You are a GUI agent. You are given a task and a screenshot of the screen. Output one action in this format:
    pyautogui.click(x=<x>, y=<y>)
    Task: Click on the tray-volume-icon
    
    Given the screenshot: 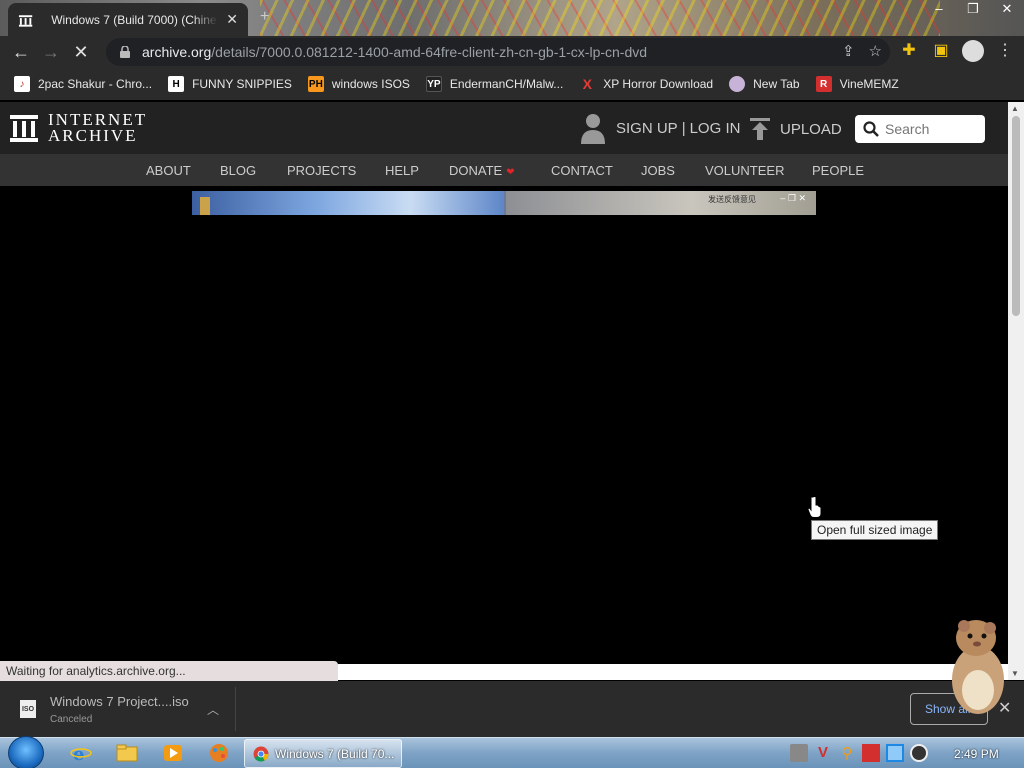 What is the action you would take?
    pyautogui.click(x=919, y=753)
    